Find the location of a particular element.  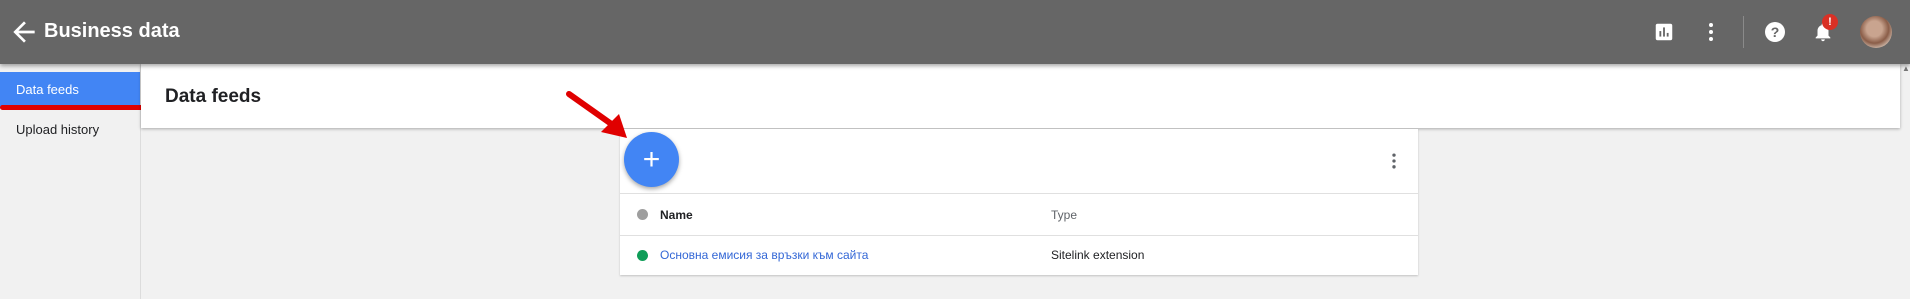

table-header-row: Name Type is located at coordinates (1019, 214).